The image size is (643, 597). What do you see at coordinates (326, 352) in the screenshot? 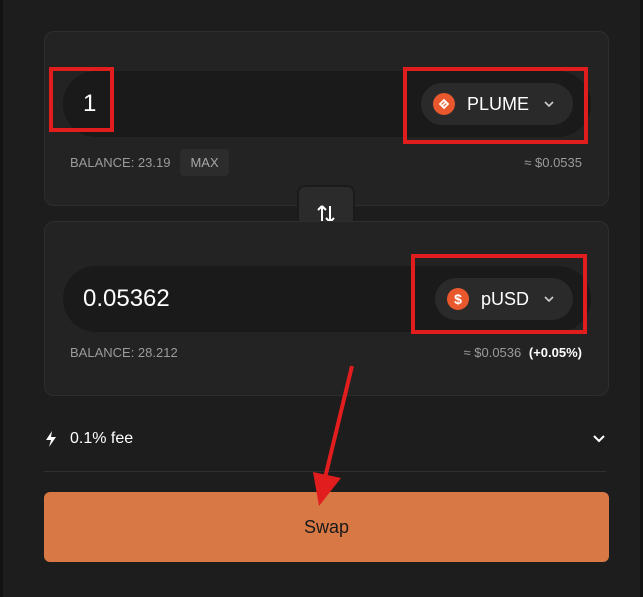
I see `to-meta-row: BALANCE: 28.212 ≈ $0.0536 (+0.05%)` at bounding box center [326, 352].